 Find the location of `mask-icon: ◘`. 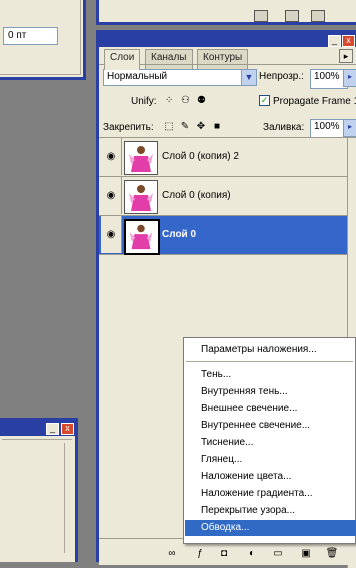

mask-icon: ◘ is located at coordinates (224, 554).